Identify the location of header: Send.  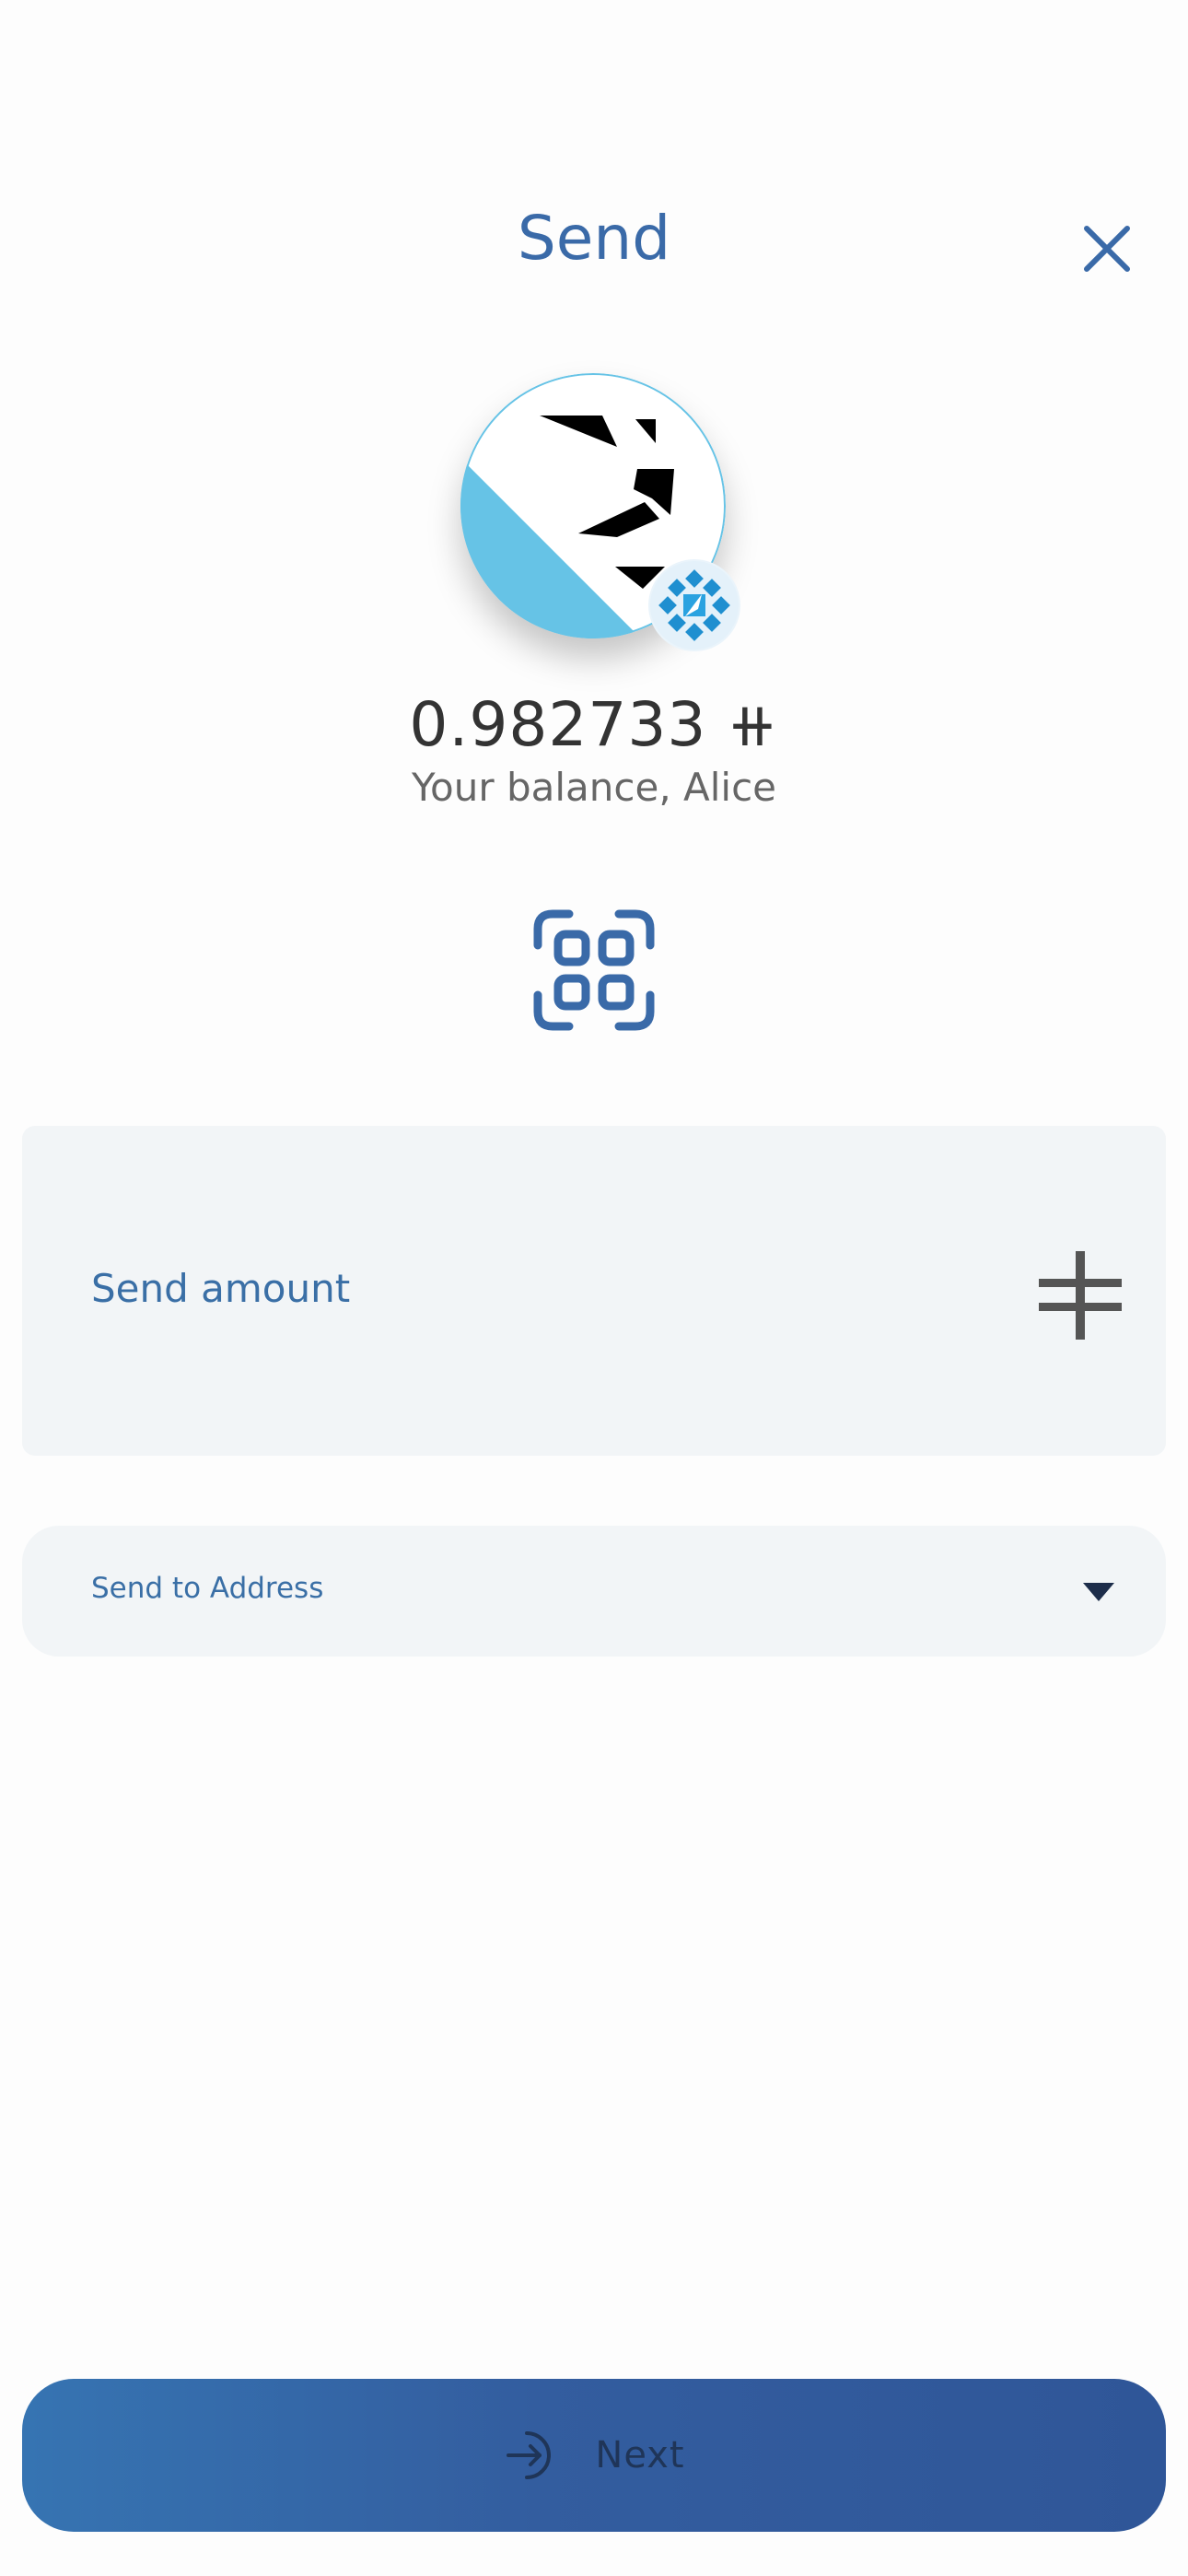
(594, 239).